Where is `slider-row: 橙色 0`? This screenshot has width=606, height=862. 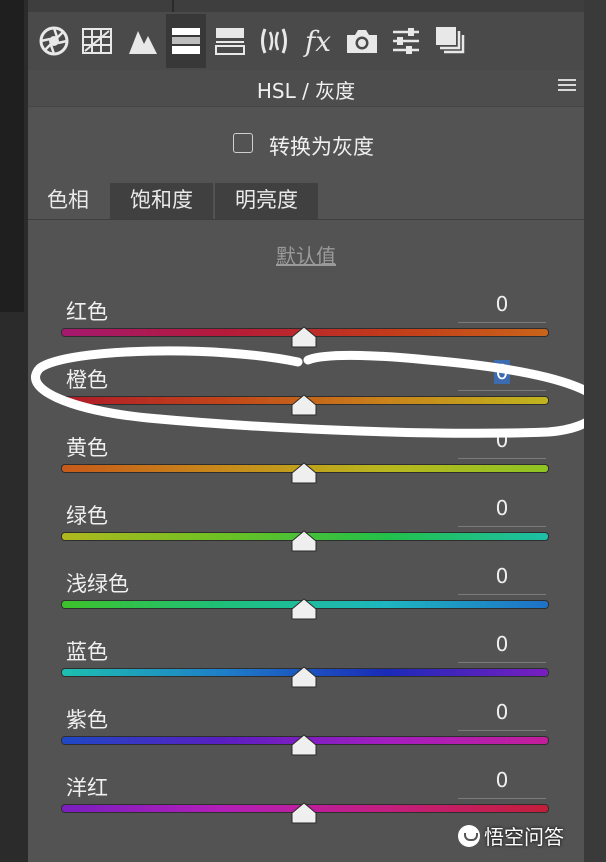
slider-row: 橙色 0 is located at coordinates (306, 396).